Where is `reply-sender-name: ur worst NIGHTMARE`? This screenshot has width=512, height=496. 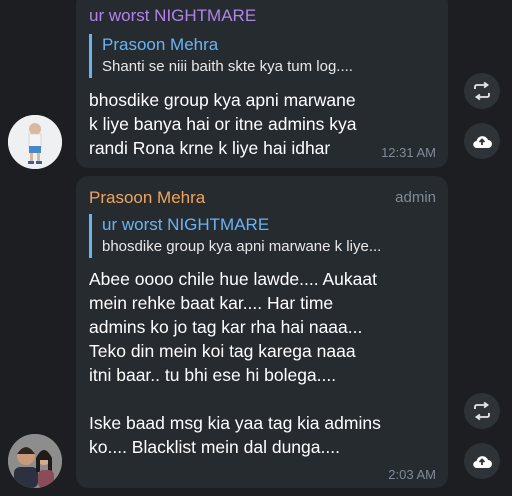 reply-sender-name: ur worst NIGHTMARE is located at coordinates (186, 224).